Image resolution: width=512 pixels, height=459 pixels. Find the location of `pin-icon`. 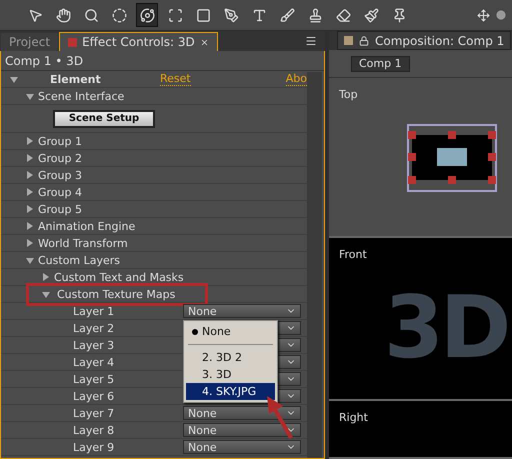

pin-icon is located at coordinates (399, 15).